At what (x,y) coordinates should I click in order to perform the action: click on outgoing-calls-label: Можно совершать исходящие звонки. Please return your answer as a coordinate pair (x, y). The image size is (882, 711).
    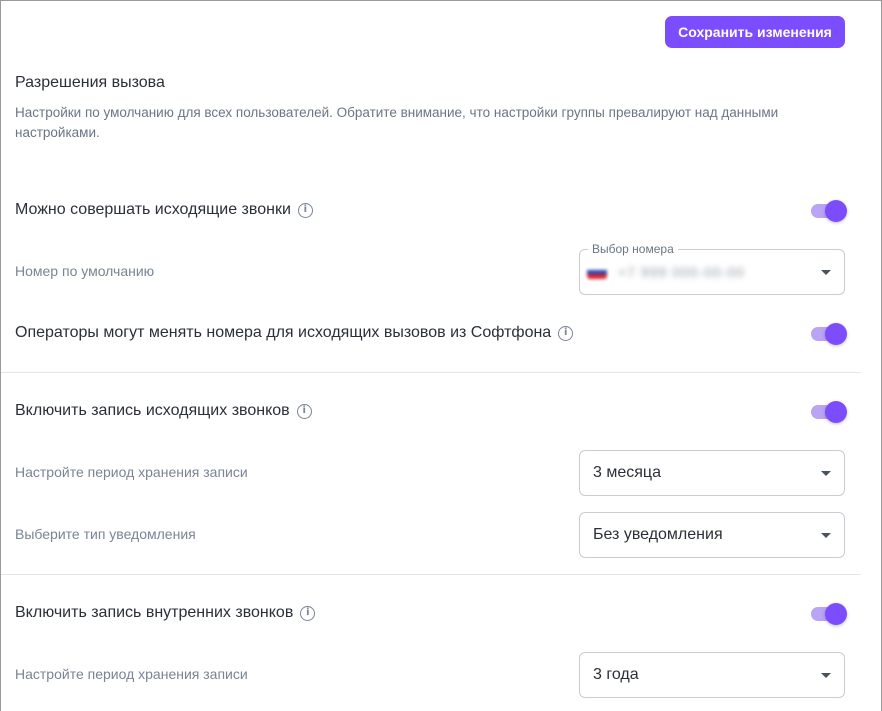
    Looking at the image, I should click on (153, 209).